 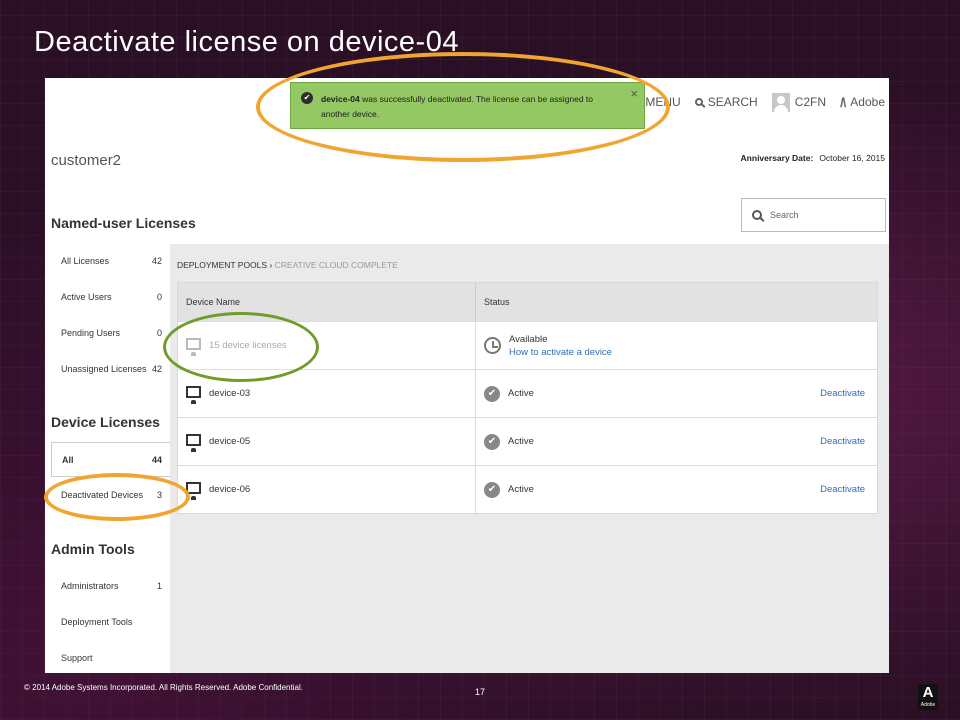 I want to click on top-nav: MENU SEARCH C2FN /\ Adobe, so click(x=756, y=102).